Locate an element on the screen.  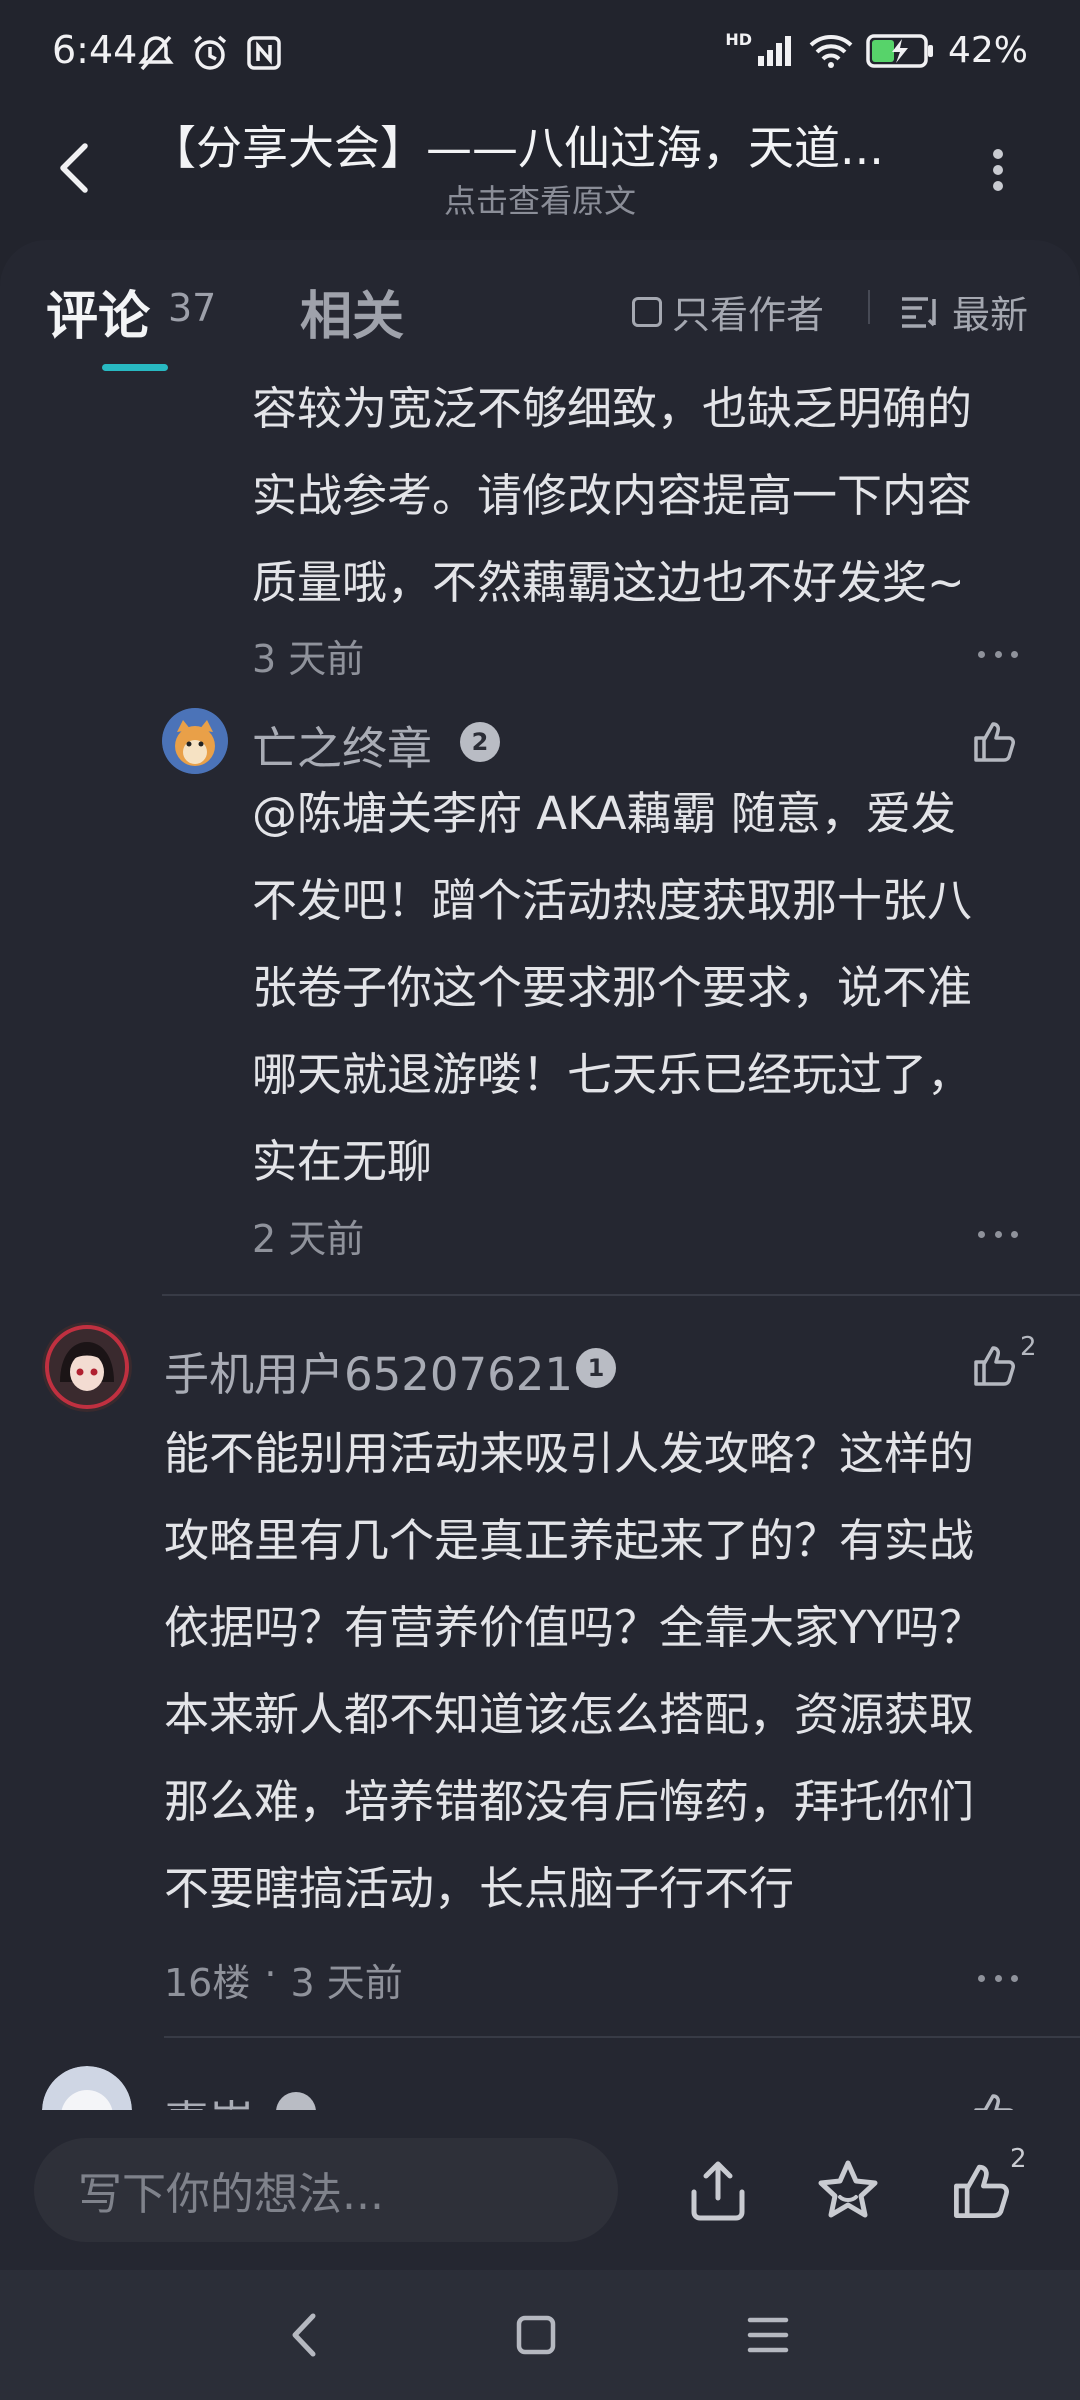
comment-line: @陈塘关李府 AKA藕霸 随意，爱发 is located at coordinates (604, 813).